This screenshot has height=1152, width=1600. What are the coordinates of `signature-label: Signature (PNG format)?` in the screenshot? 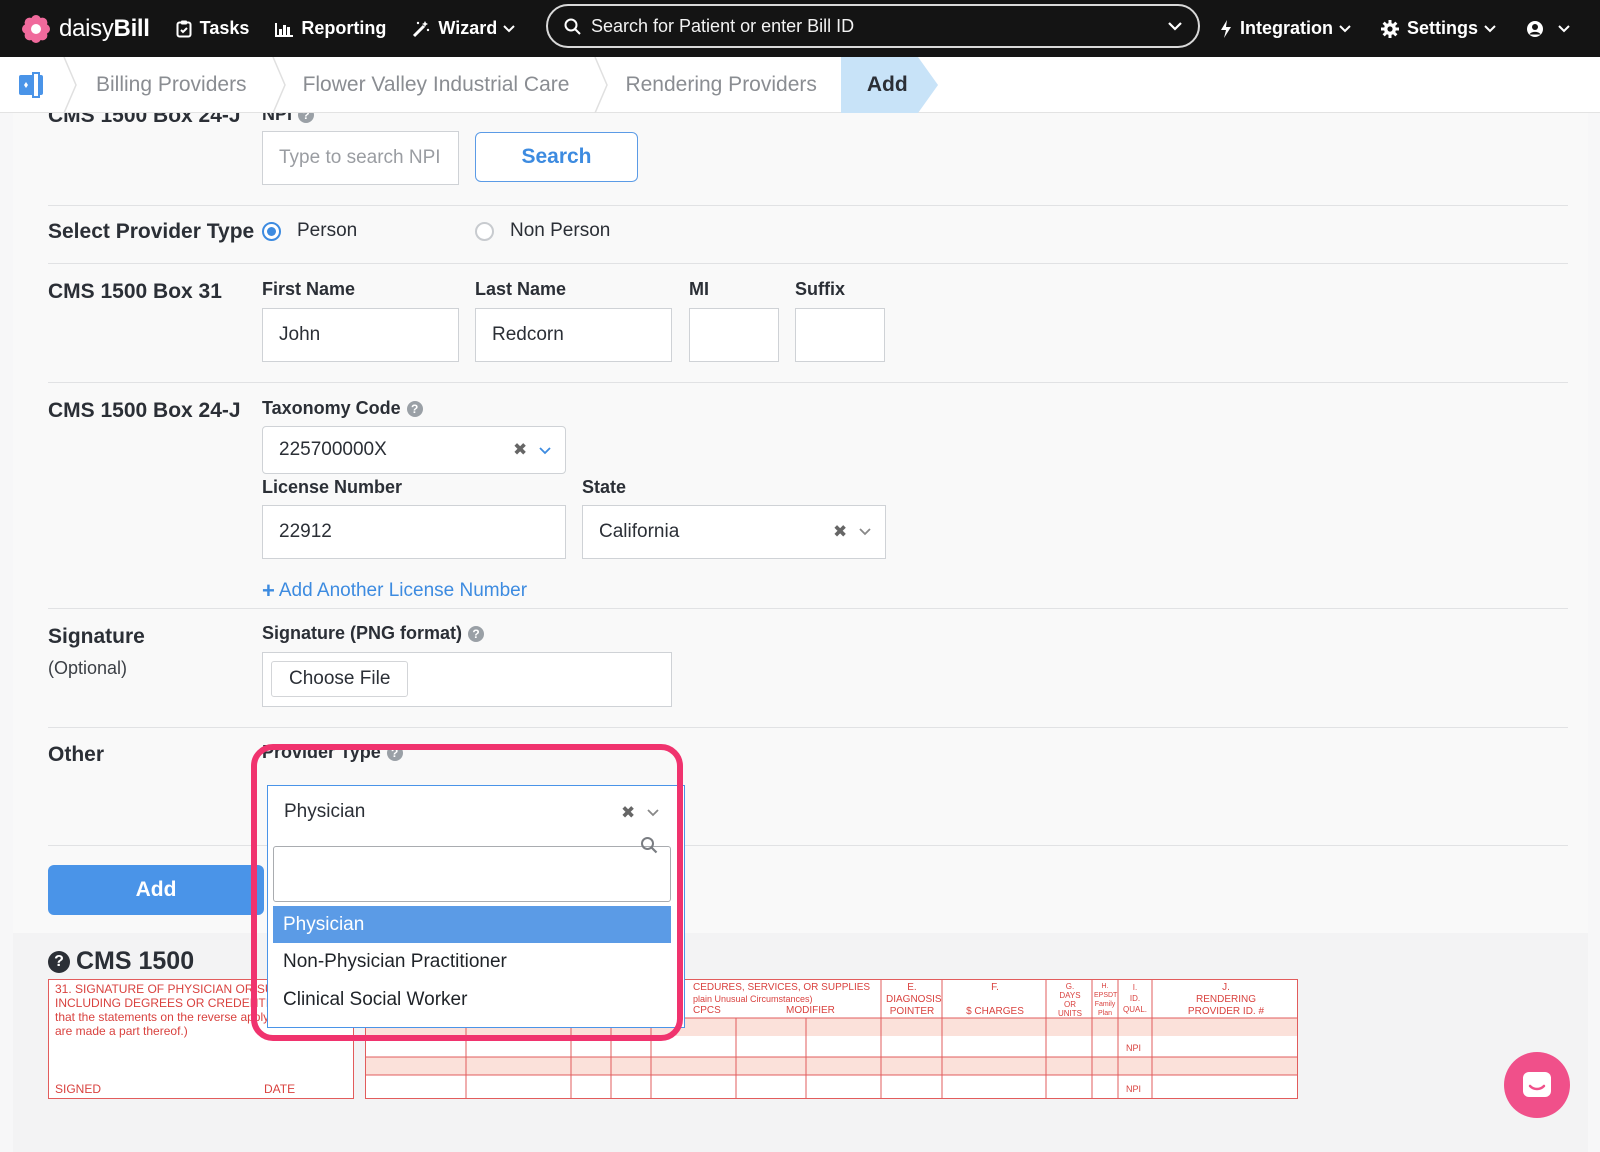 It's located at (373, 633).